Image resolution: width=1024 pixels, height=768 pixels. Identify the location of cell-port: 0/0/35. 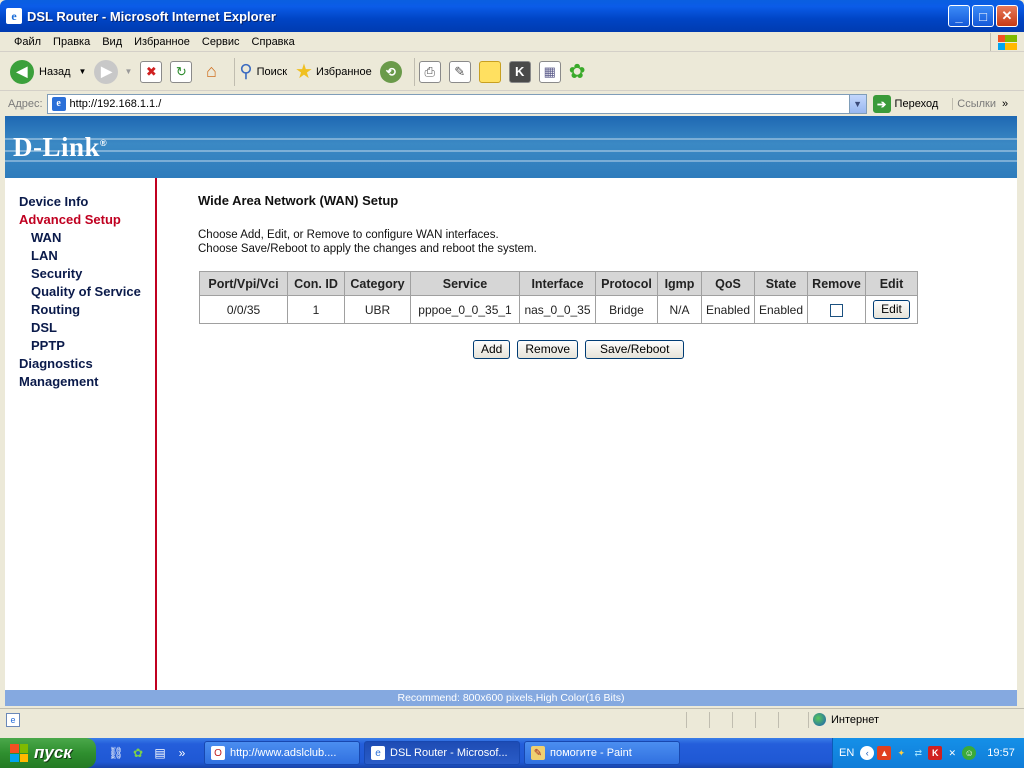
(243, 309).